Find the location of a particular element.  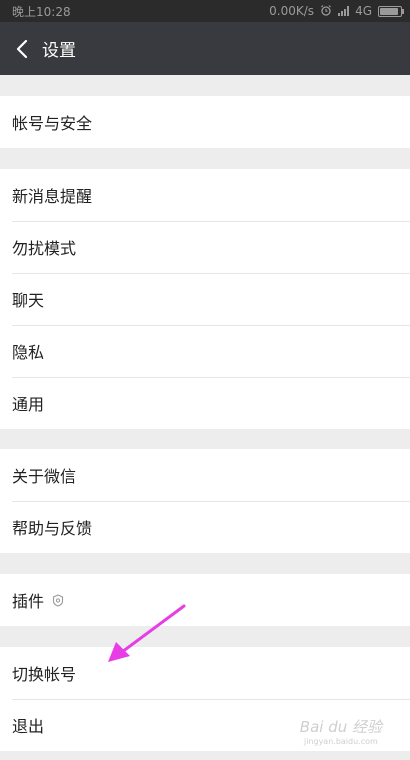

page-title: 设置 is located at coordinates (59, 51).